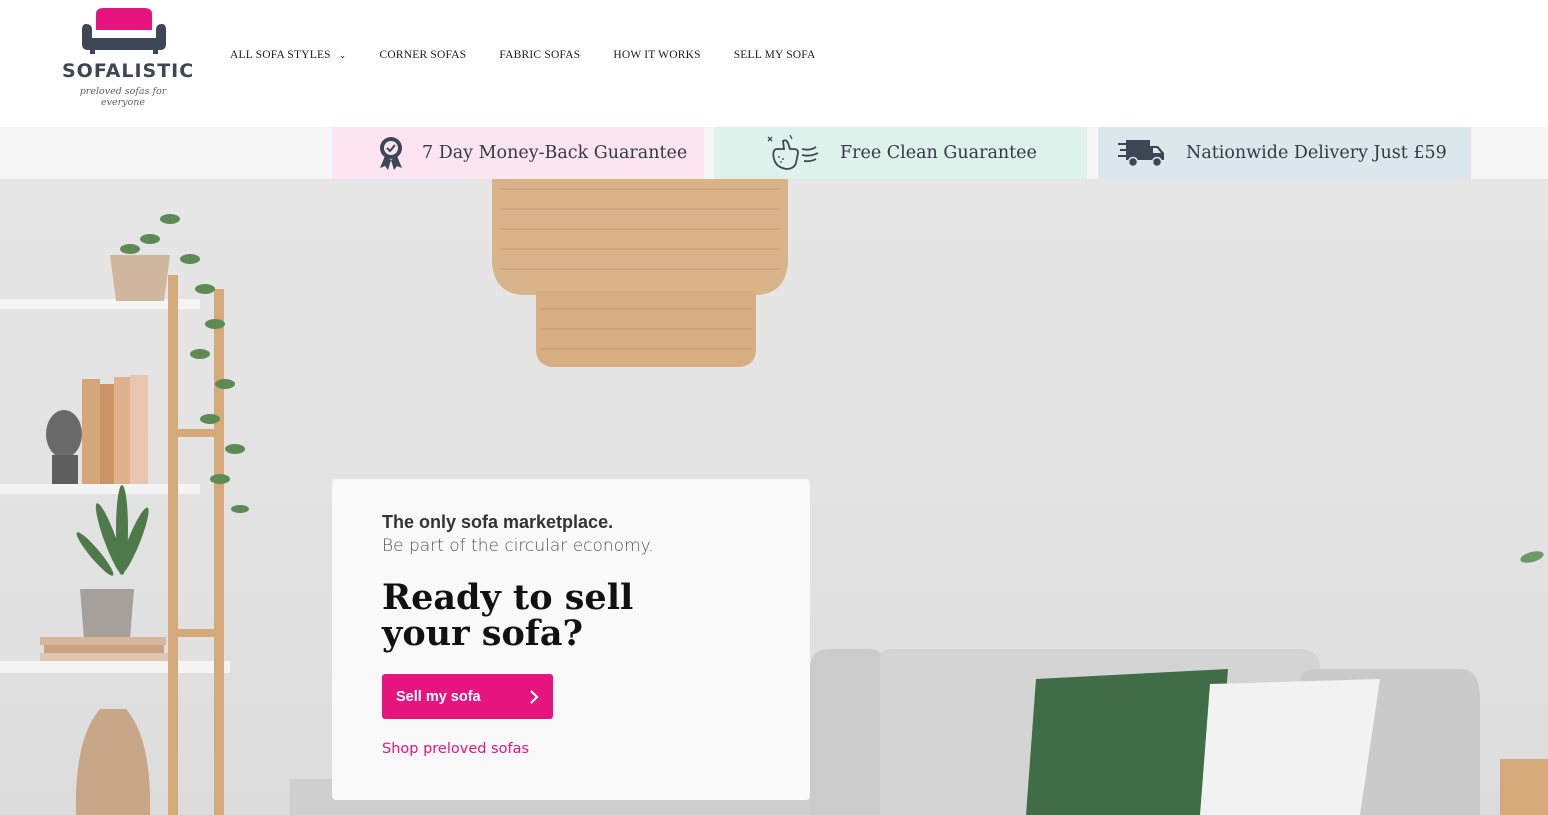  I want to click on free-clean-label: Free Clean Guarantee, so click(938, 153).